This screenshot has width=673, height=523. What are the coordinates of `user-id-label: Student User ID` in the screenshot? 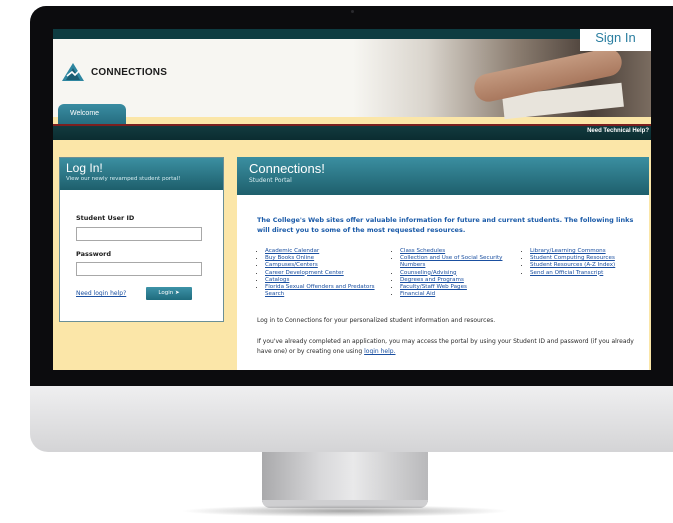 It's located at (105, 218).